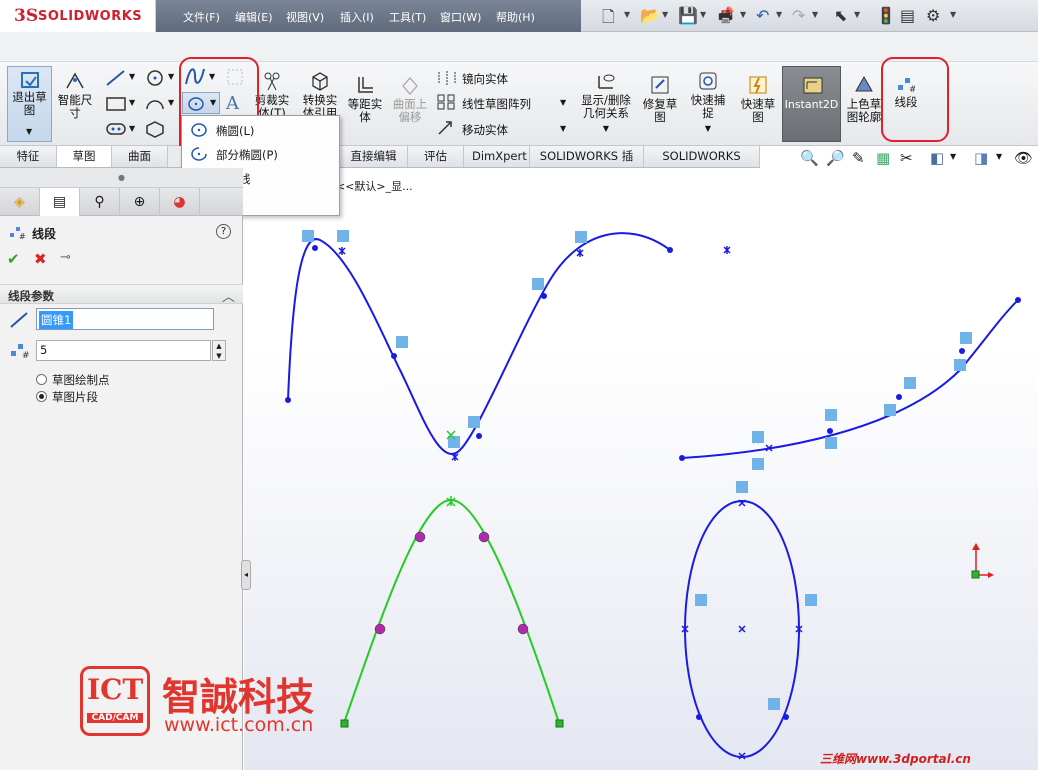 Image resolution: width=1038 pixels, height=770 pixels. I want to click on ict-watermark: ICT CAD/CAM 智誠科技 www.ict.com.cn, so click(220, 702).